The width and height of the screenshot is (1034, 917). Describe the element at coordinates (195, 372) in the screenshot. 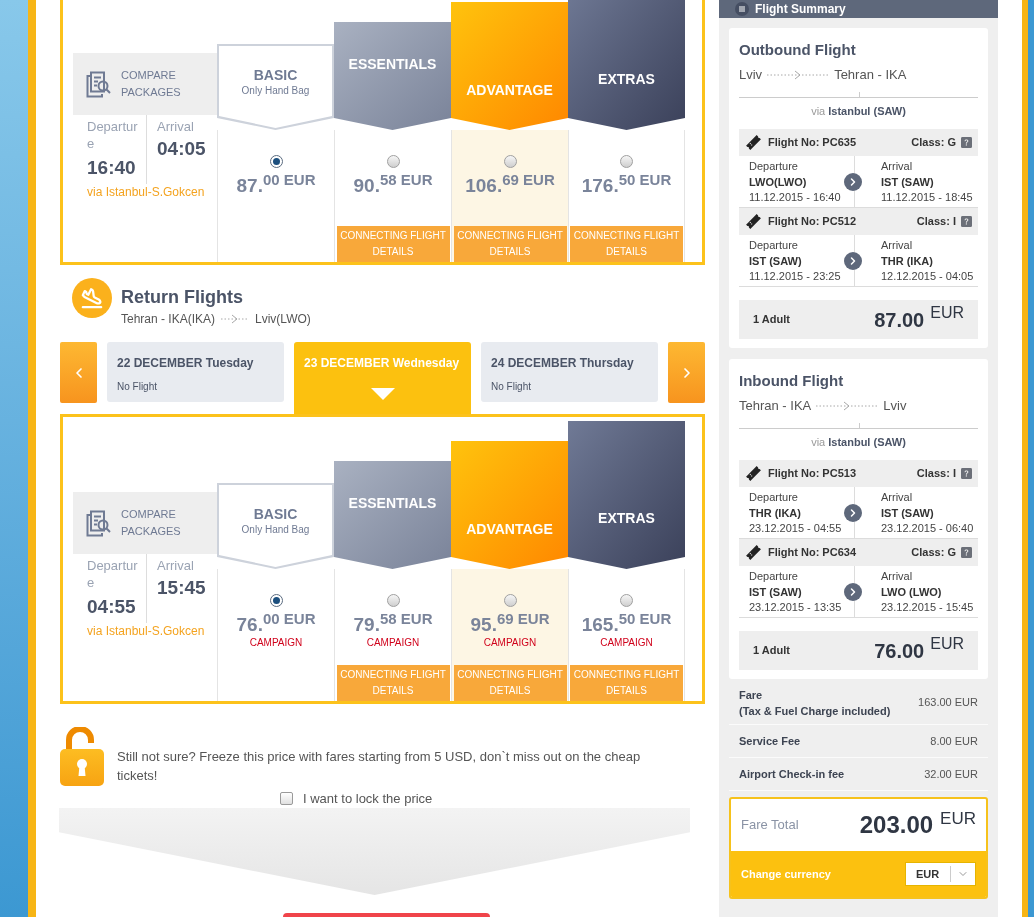

I see `date-tab: 22 DECEMBER Tuesday No Flight` at that location.